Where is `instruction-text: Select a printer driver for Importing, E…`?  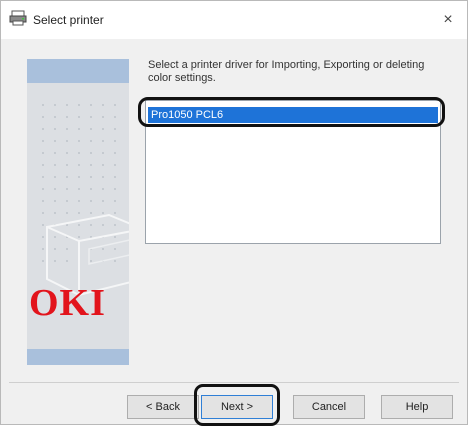
instruction-text: Select a printer driver for Importing, E… is located at coordinates (286, 71).